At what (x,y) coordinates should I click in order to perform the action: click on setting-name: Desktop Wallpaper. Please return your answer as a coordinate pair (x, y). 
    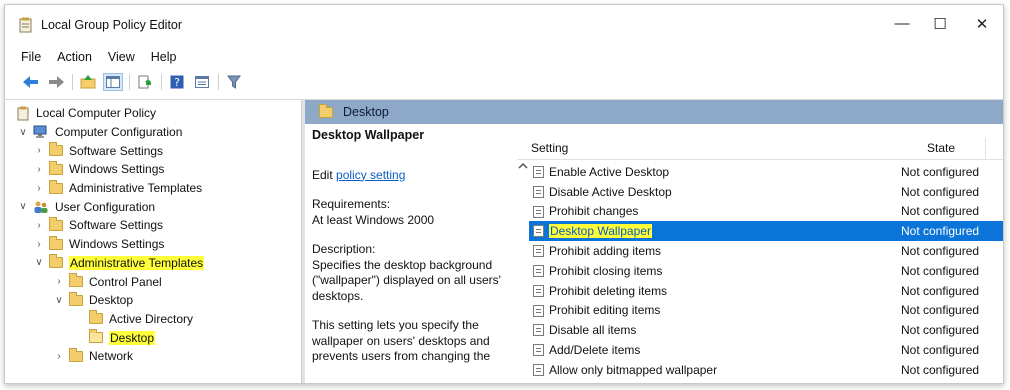
    Looking at the image, I should click on (600, 231).